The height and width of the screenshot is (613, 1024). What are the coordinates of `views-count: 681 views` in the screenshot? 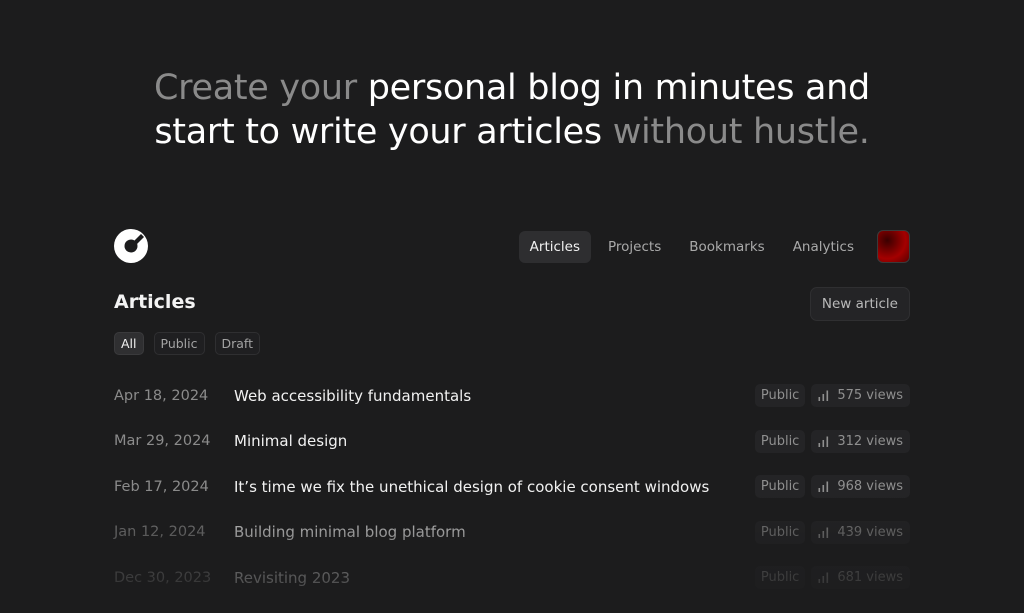 It's located at (870, 578).